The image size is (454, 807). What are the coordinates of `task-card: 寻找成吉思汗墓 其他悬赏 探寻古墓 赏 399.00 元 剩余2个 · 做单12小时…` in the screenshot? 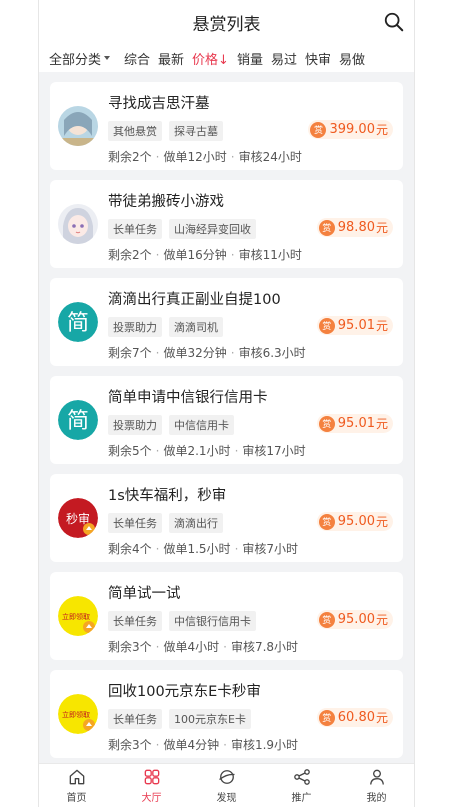 It's located at (226, 126).